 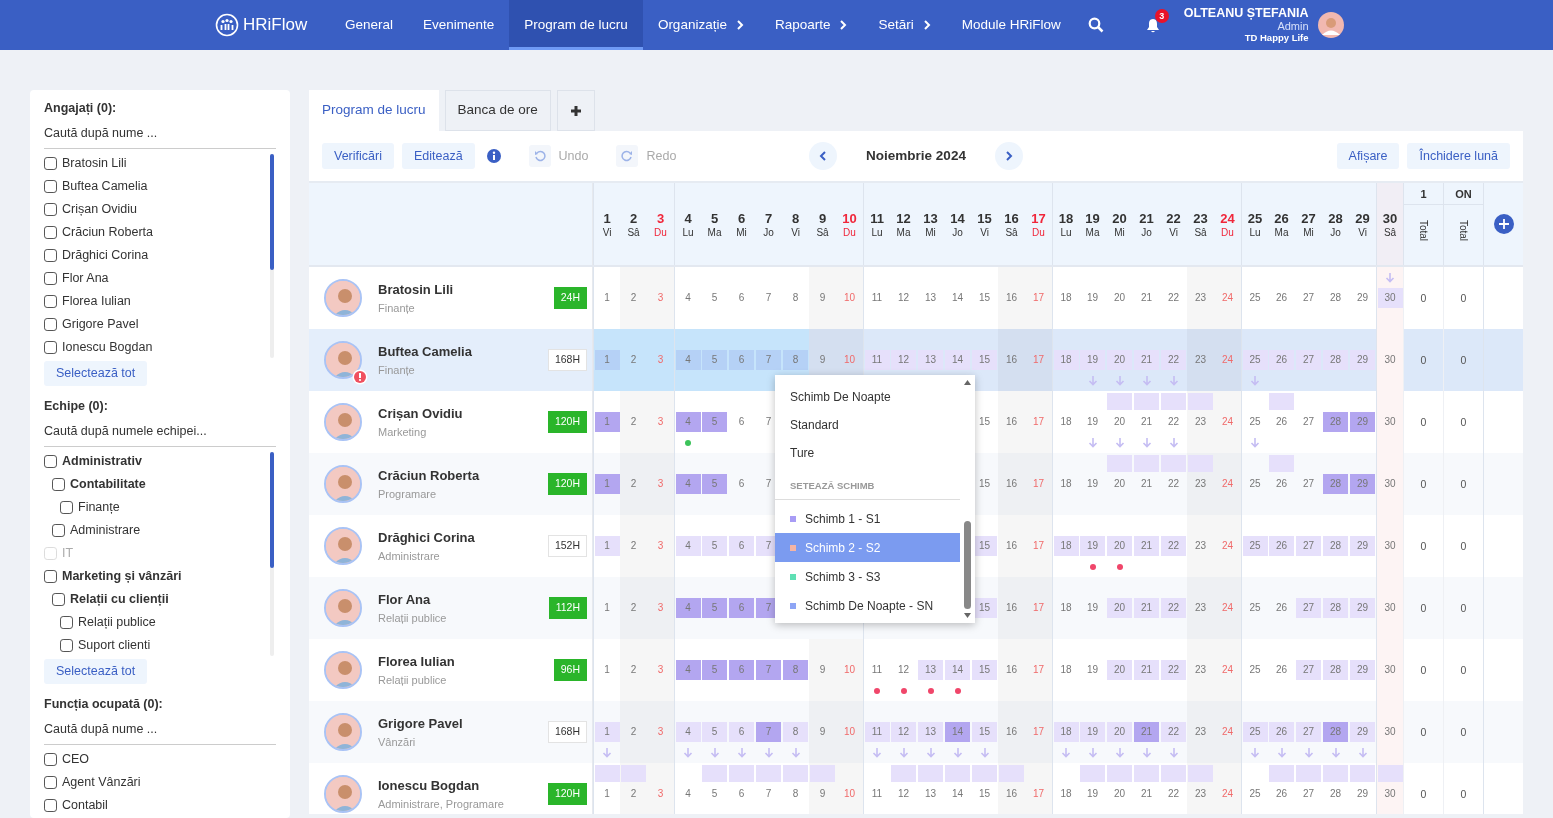 I want to click on day-number: 28, so click(x=1335, y=794).